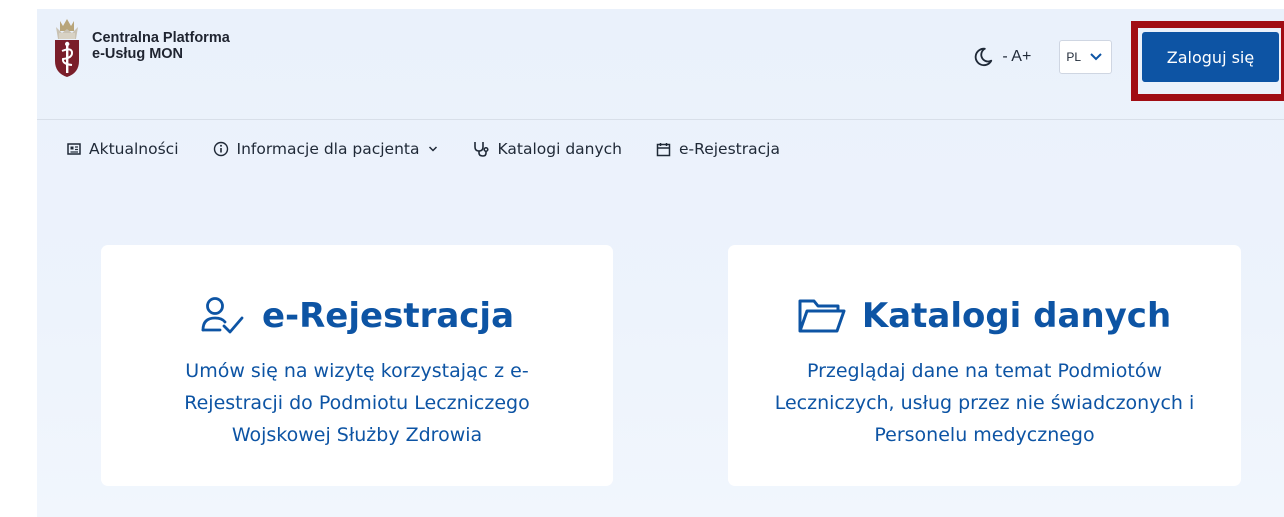 The image size is (1284, 517). I want to click on nav-item-katalogi-danych: Katalogi danych, so click(547, 149).